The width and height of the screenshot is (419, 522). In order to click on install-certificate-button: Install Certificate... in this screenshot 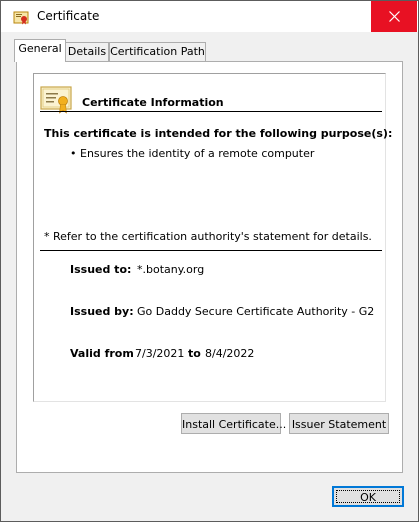, I will do `click(233, 423)`.